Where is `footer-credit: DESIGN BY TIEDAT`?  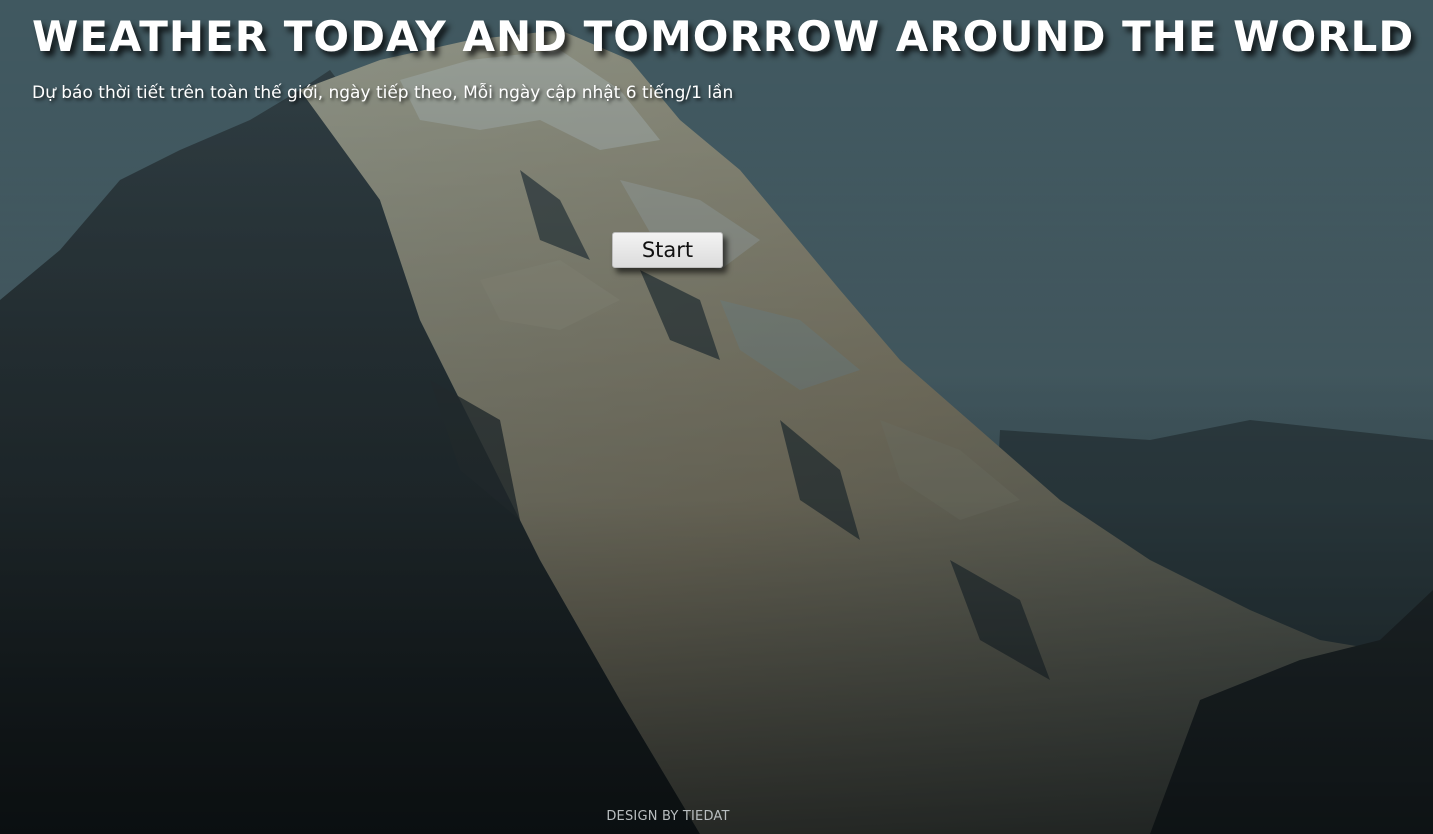 footer-credit: DESIGN BY TIEDAT is located at coordinates (668, 816).